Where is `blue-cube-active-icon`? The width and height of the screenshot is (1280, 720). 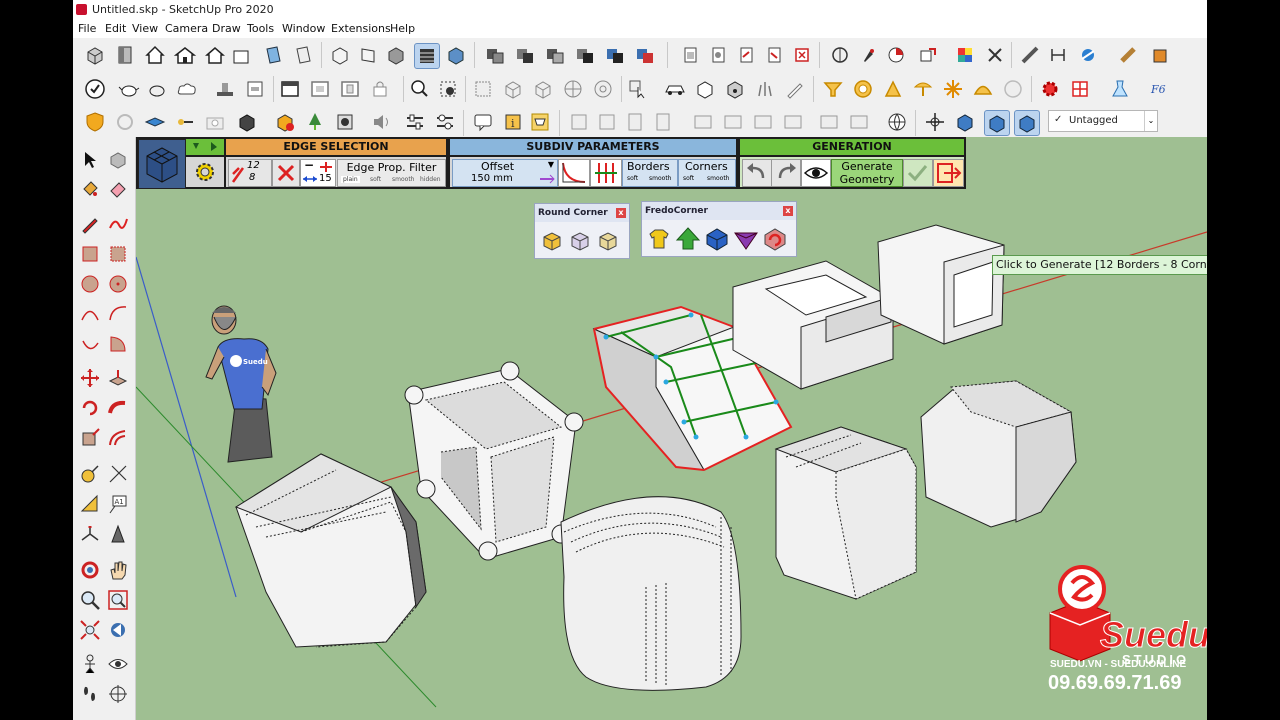 blue-cube-active-icon is located at coordinates (997, 123).